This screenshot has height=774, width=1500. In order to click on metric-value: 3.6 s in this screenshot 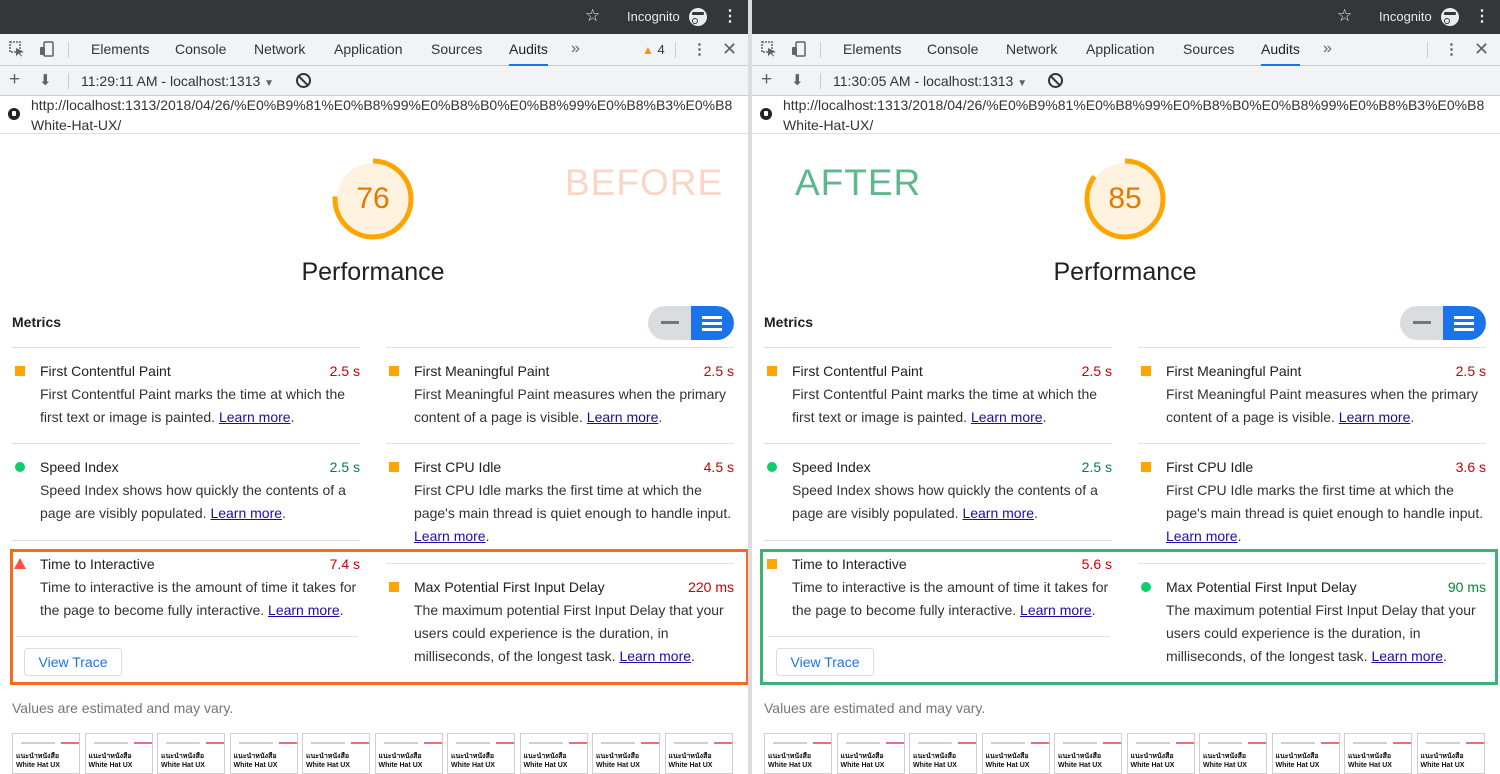, I will do `click(1470, 467)`.